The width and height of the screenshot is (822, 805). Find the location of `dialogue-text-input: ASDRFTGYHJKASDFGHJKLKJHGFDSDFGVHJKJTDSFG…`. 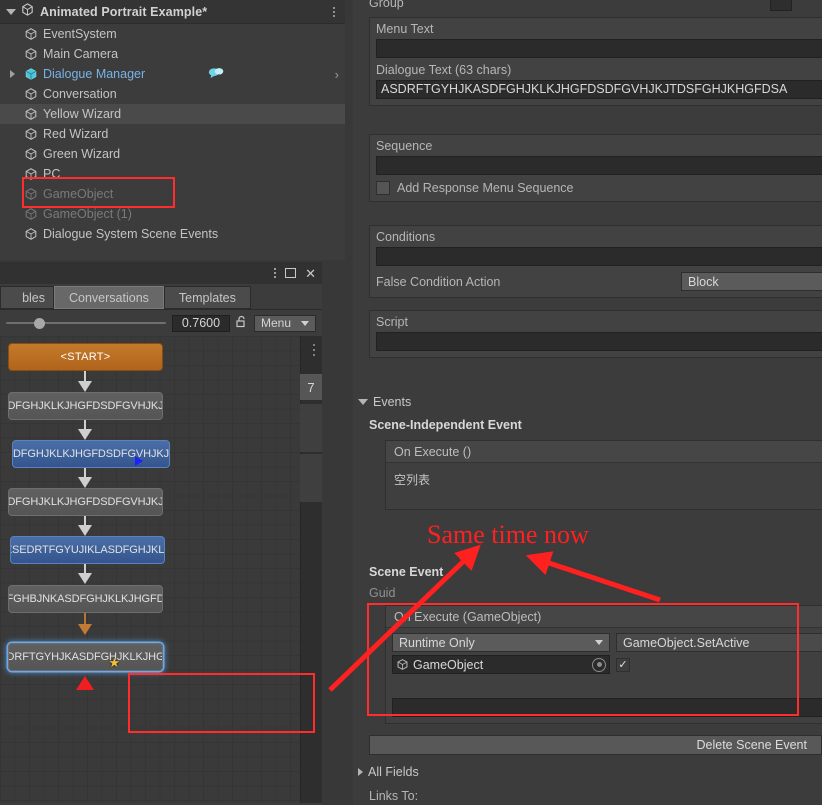

dialogue-text-input: ASDRFTGYHJKASDFGHJKLKJHGFDSDFGVHJKJTDSFG… is located at coordinates (599, 89).